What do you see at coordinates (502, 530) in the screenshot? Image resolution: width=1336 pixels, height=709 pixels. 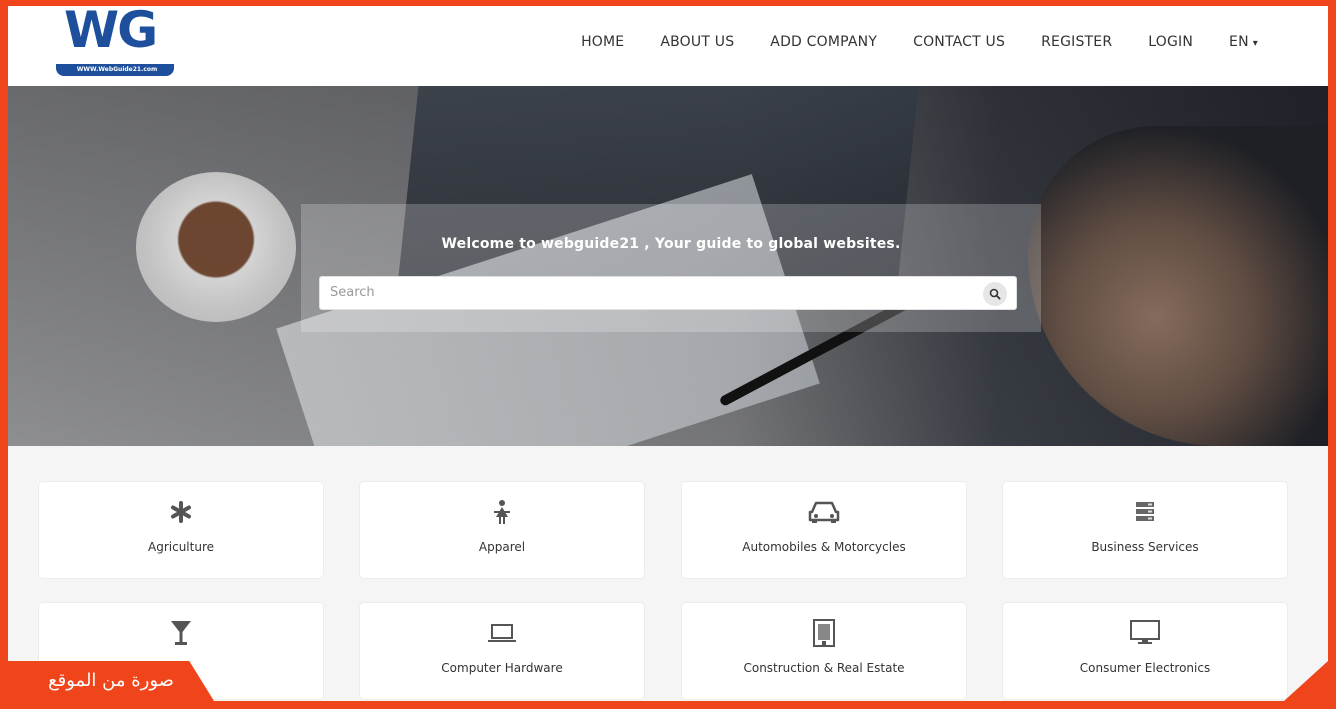 I see `category-card-apparel: Apparel` at bounding box center [502, 530].